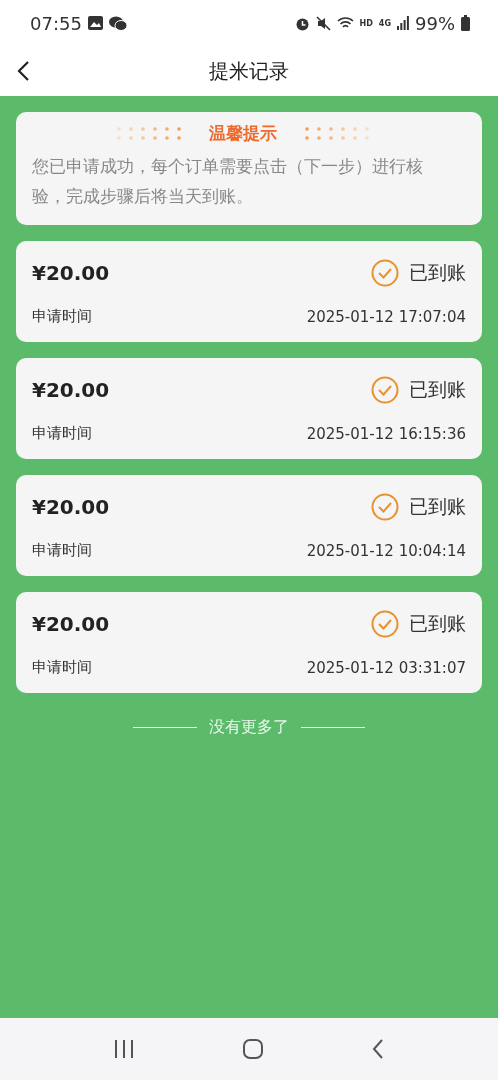  What do you see at coordinates (243, 133) in the screenshot?
I see `notice-title: 温馨提示` at bounding box center [243, 133].